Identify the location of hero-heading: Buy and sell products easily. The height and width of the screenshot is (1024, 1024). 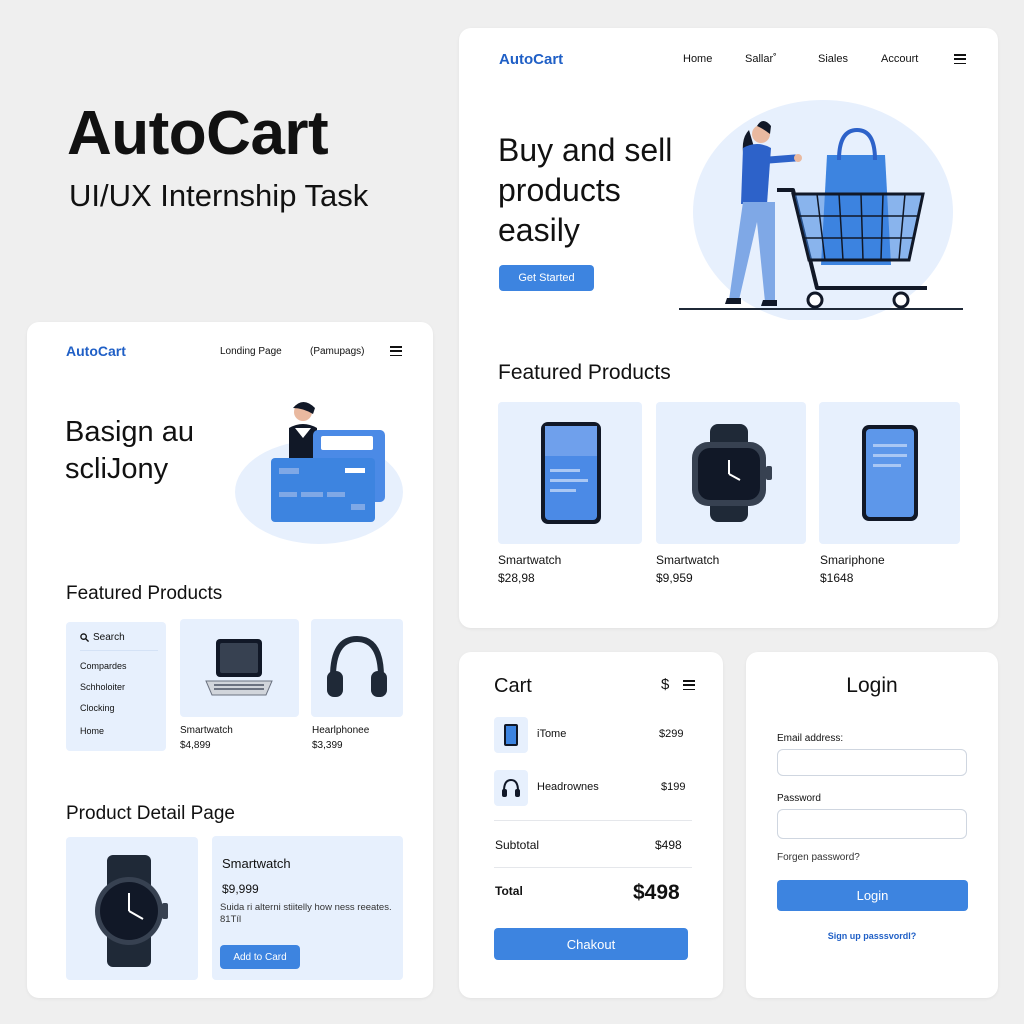
(585, 190).